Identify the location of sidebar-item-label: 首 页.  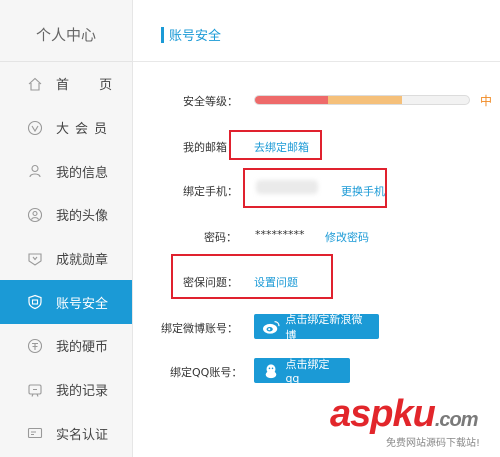
(91, 86).